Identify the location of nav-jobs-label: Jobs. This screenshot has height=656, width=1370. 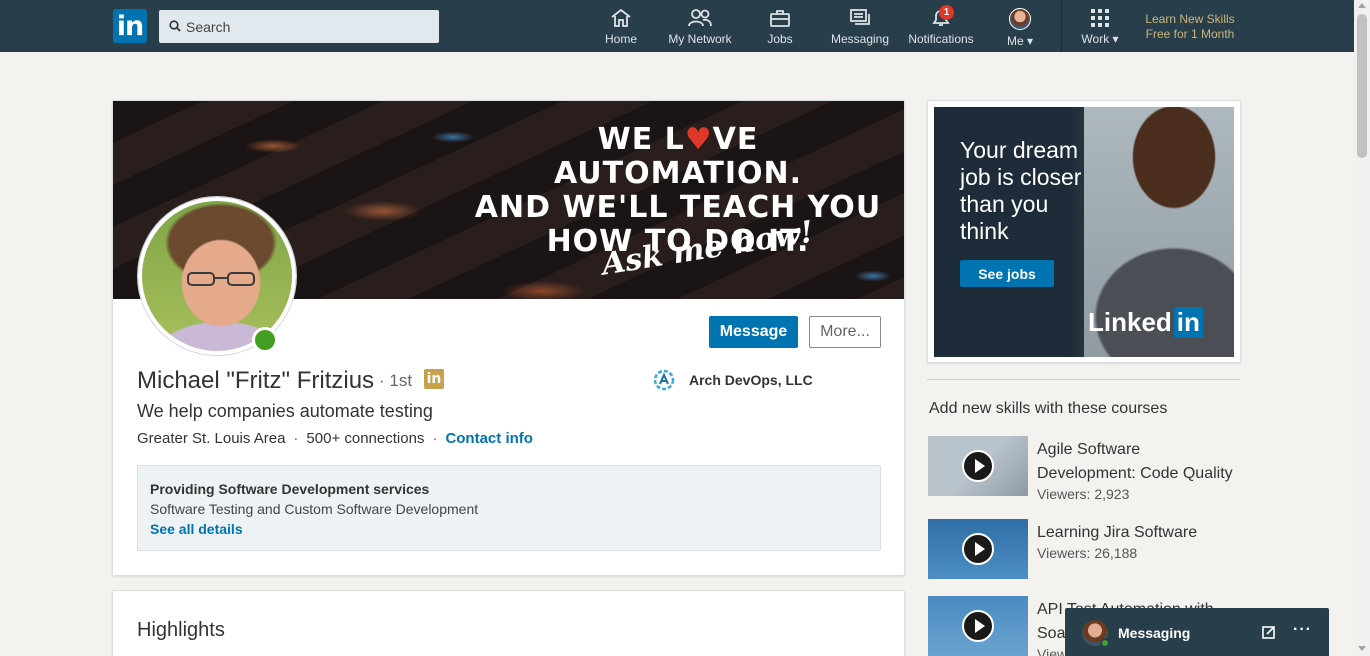
(780, 39).